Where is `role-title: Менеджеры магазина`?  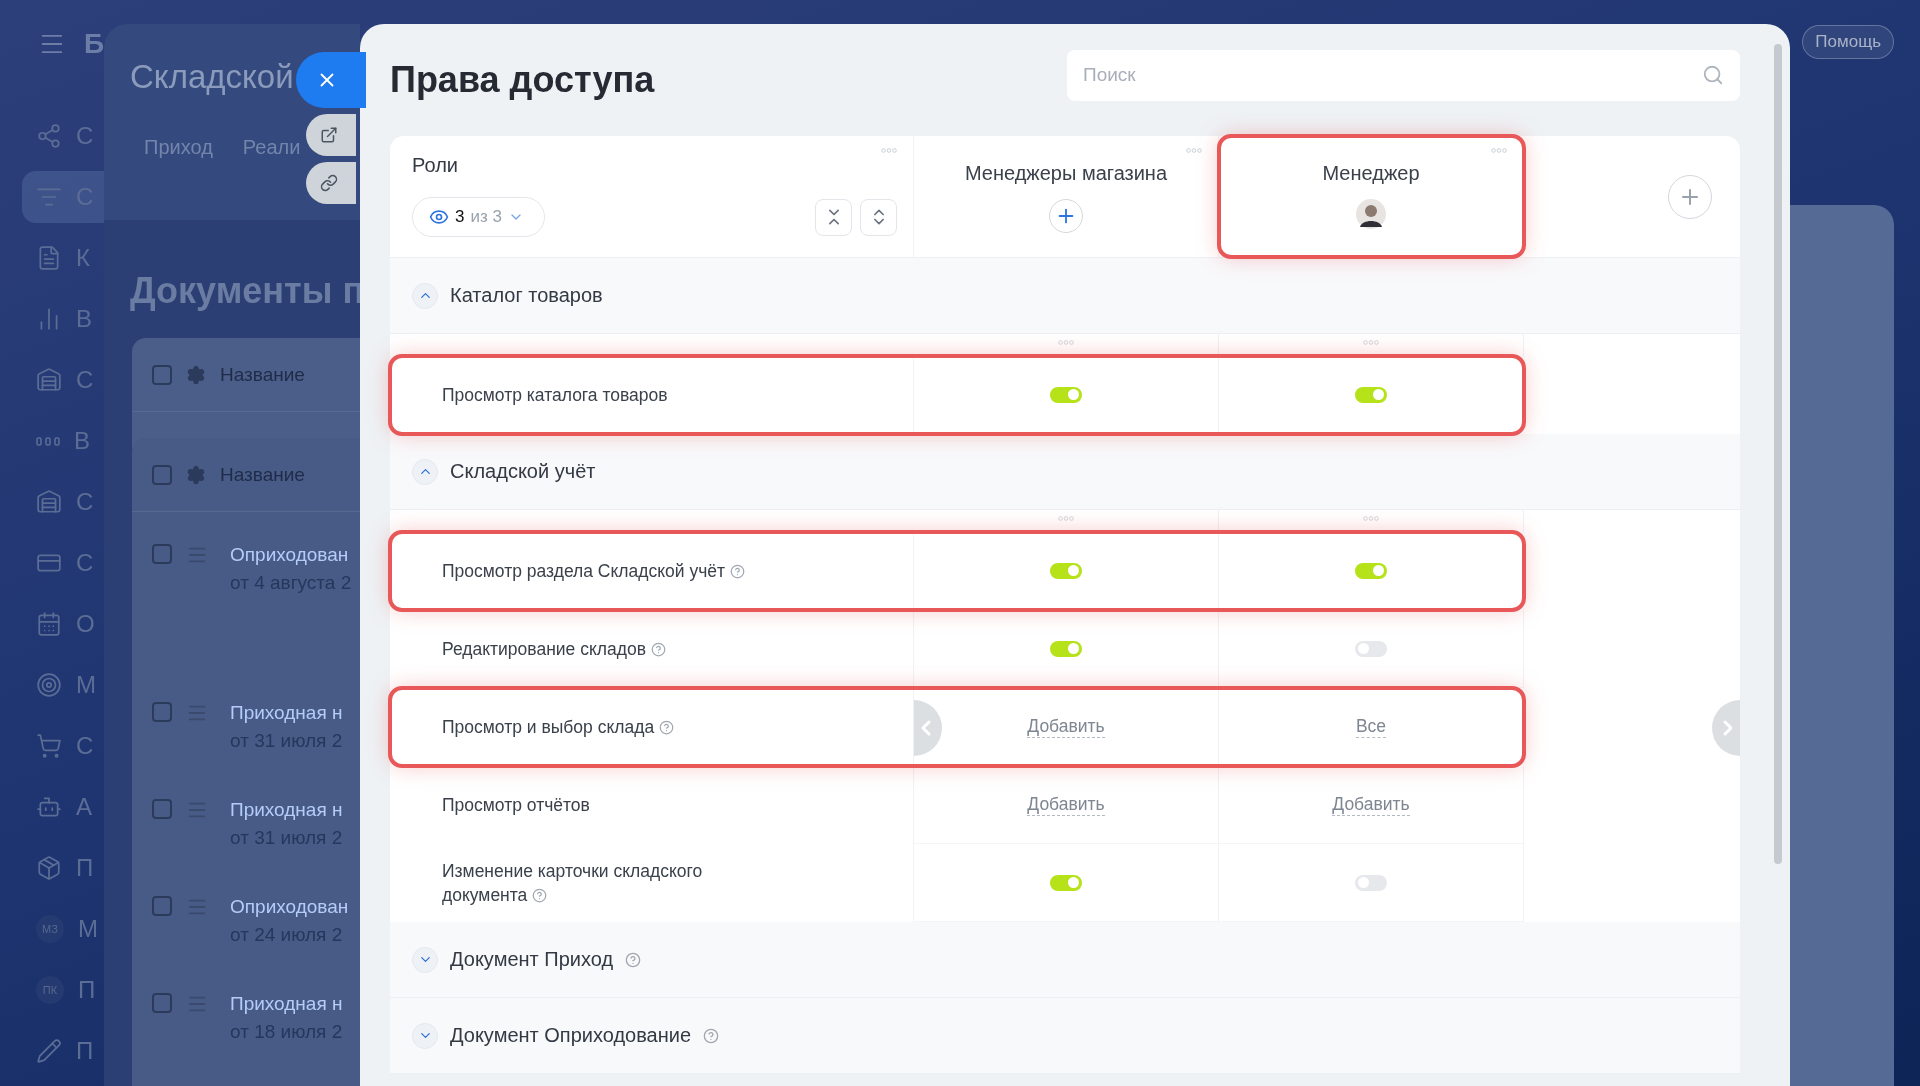
role-title: Менеджеры магазина is located at coordinates (1066, 173).